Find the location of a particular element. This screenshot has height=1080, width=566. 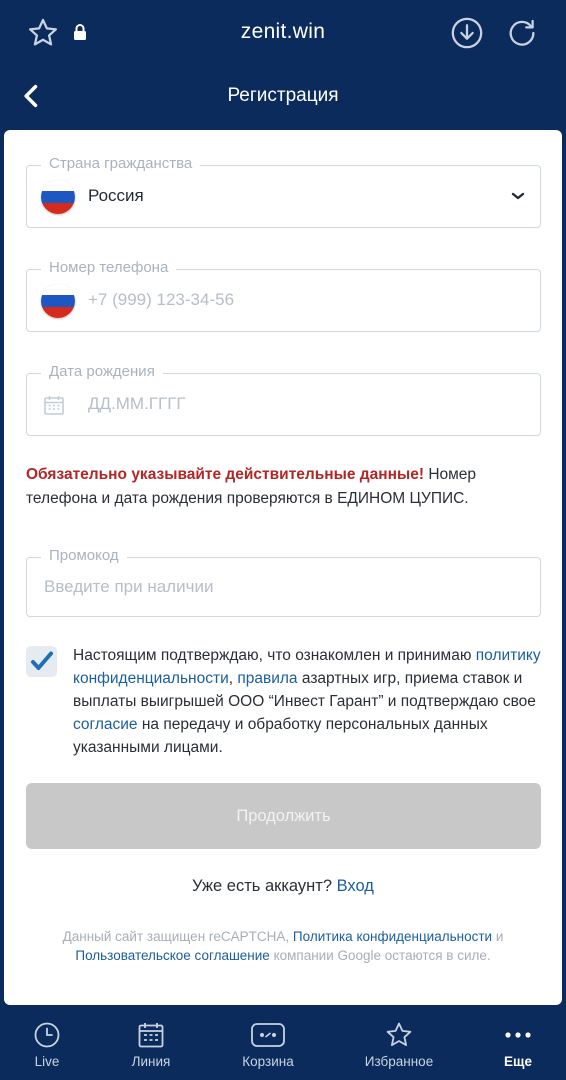

browser-bar: zenit.win is located at coordinates (283, 33).